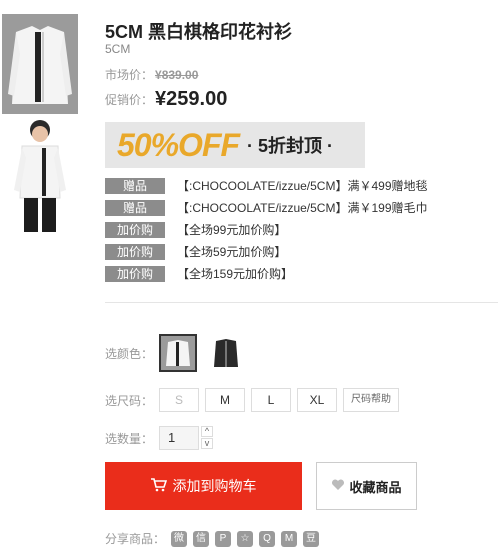 This screenshot has height=554, width=498. What do you see at coordinates (158, 486) in the screenshot?
I see `cart-icon` at bounding box center [158, 486].